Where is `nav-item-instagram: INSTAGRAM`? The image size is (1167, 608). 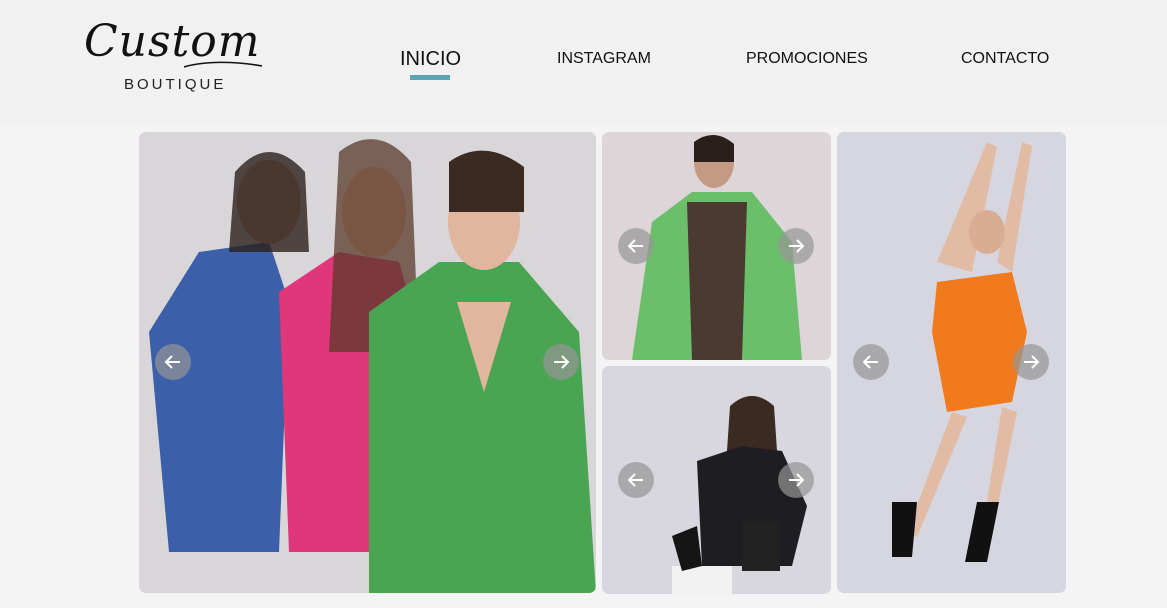
nav-item-instagram: INSTAGRAM is located at coordinates (604, 59).